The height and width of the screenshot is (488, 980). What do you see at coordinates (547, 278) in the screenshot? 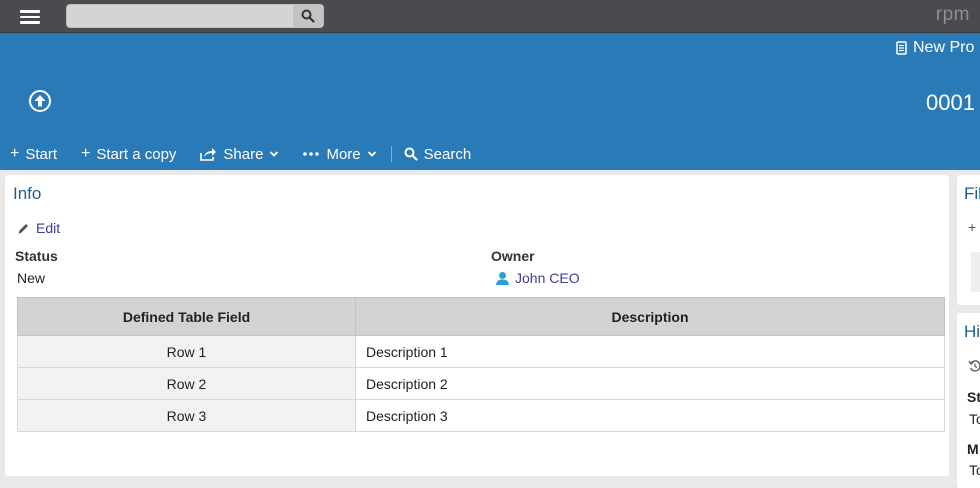
I see `owner-name: John CEO` at bounding box center [547, 278].